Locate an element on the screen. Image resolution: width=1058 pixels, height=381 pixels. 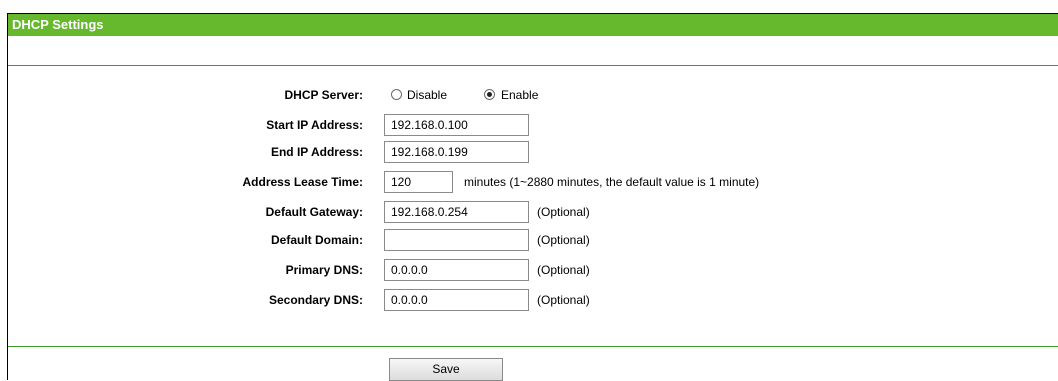
lease-time-label: Address Lease Time: is located at coordinates (303, 182).